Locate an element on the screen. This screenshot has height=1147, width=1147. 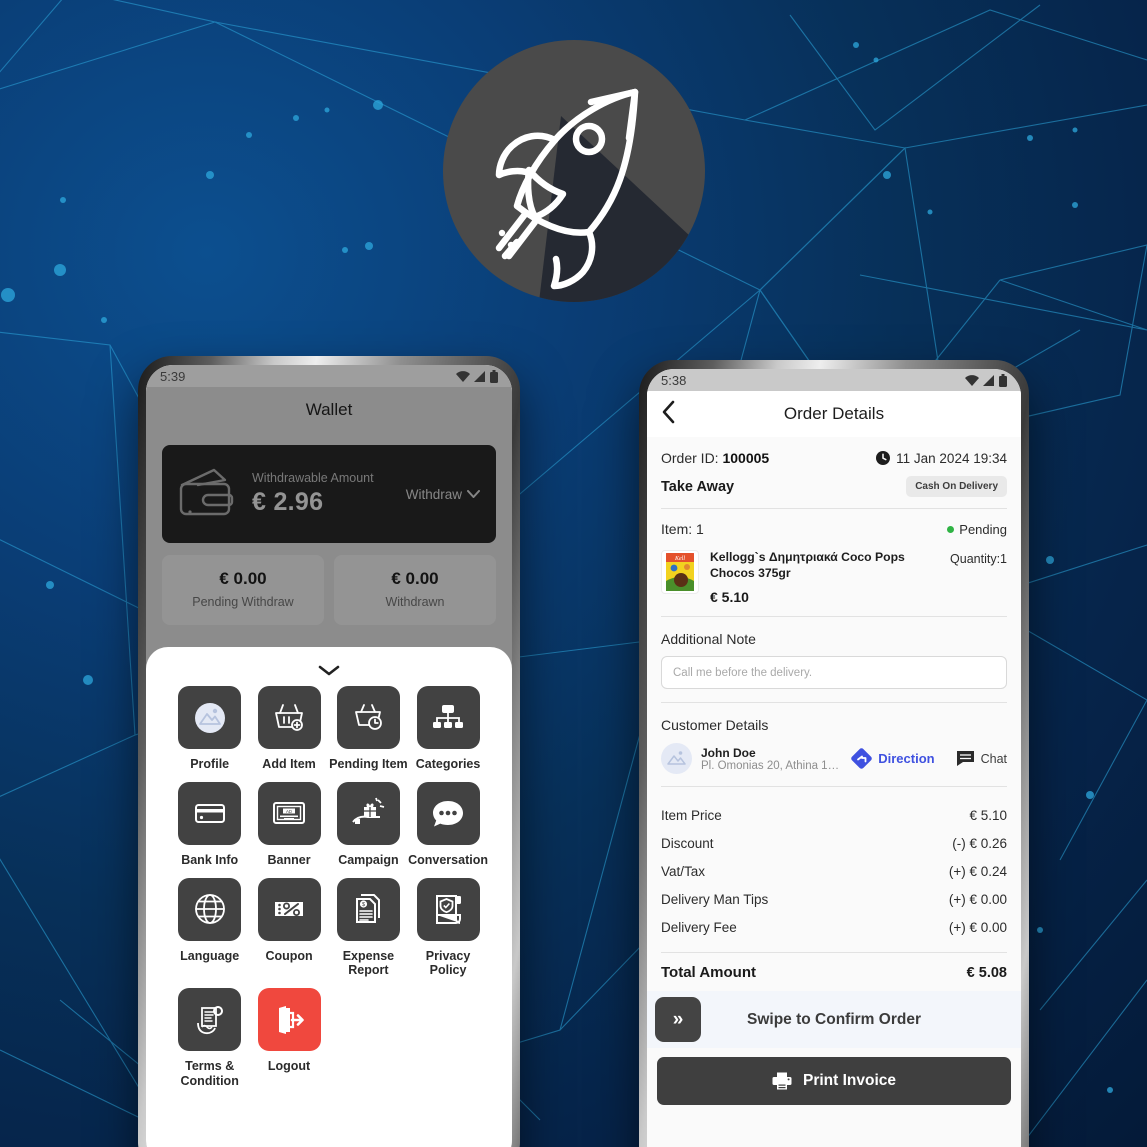
menu-item-coupon: Coupon is located at coordinates (288, 928).